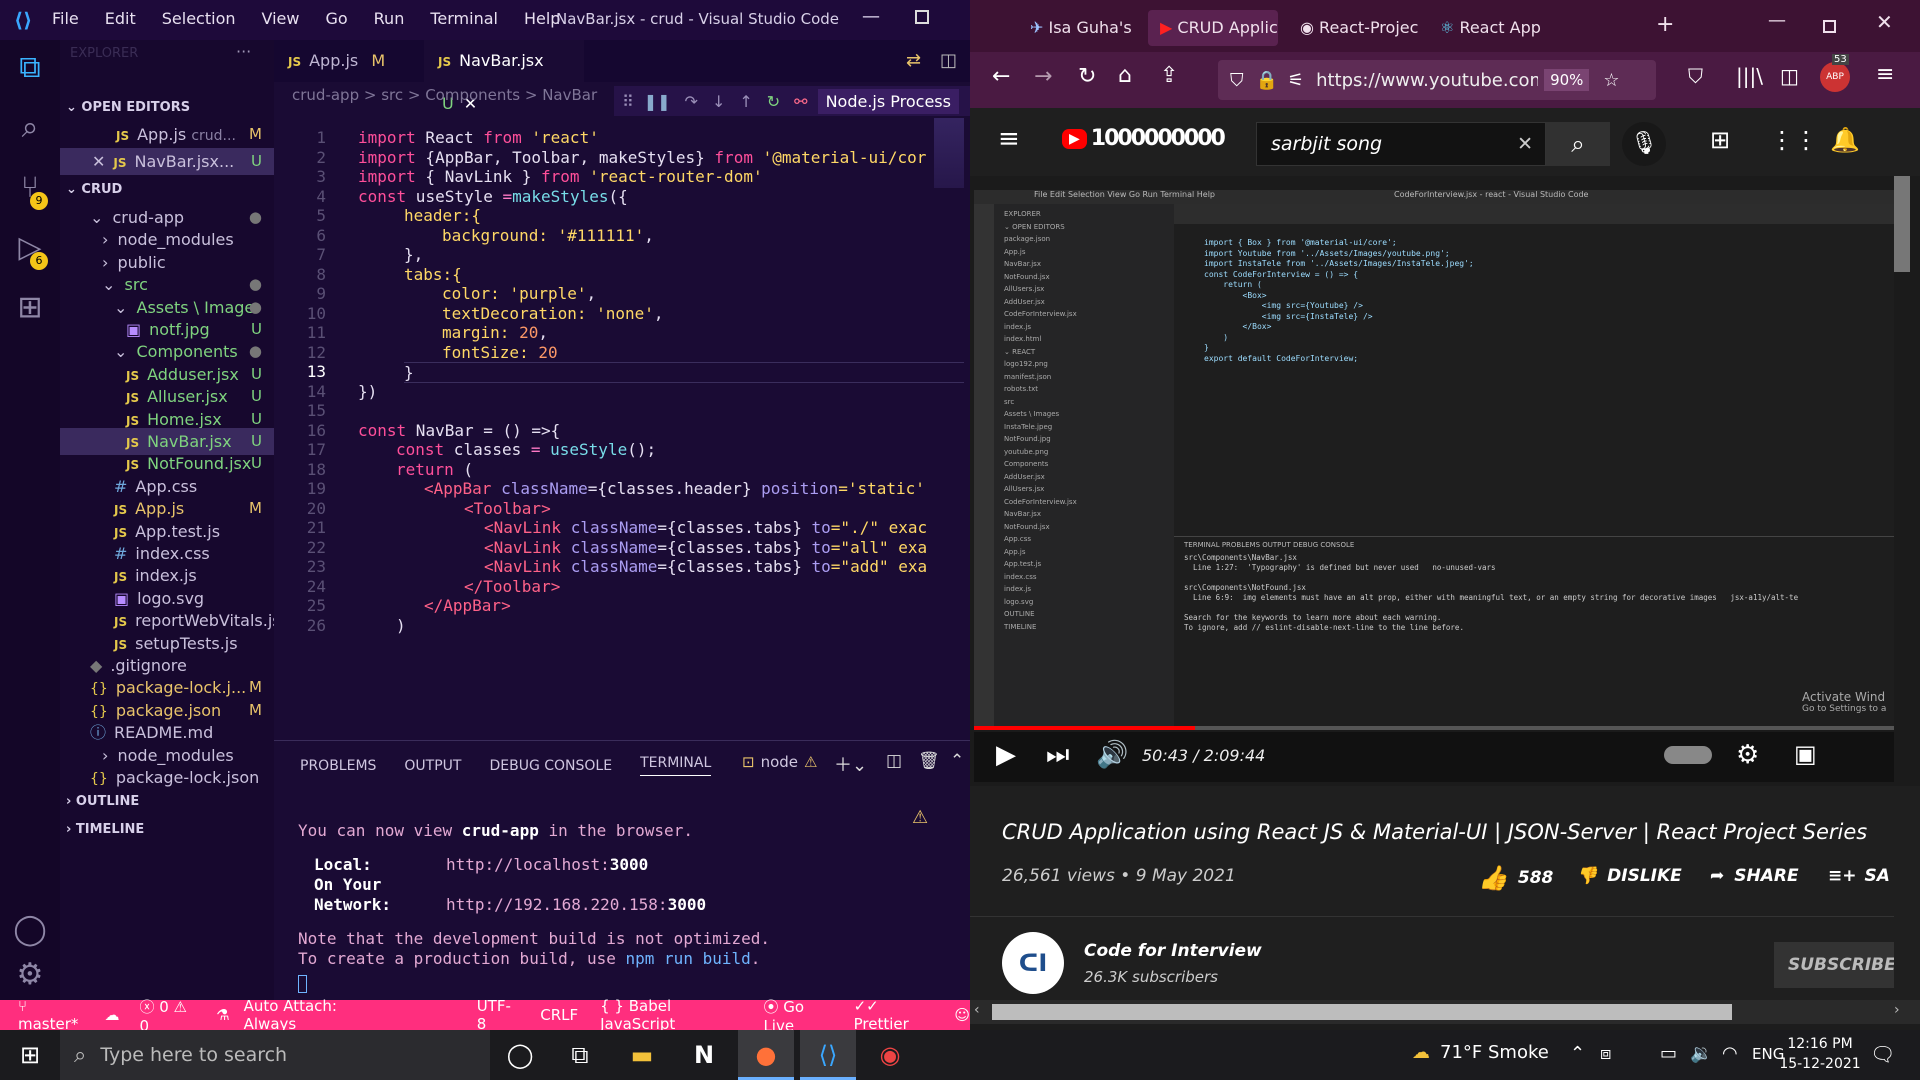 The height and width of the screenshot is (1080, 1920). Describe the element at coordinates (657, 101) in the screenshot. I see `pause-icon: ❚❚` at that location.